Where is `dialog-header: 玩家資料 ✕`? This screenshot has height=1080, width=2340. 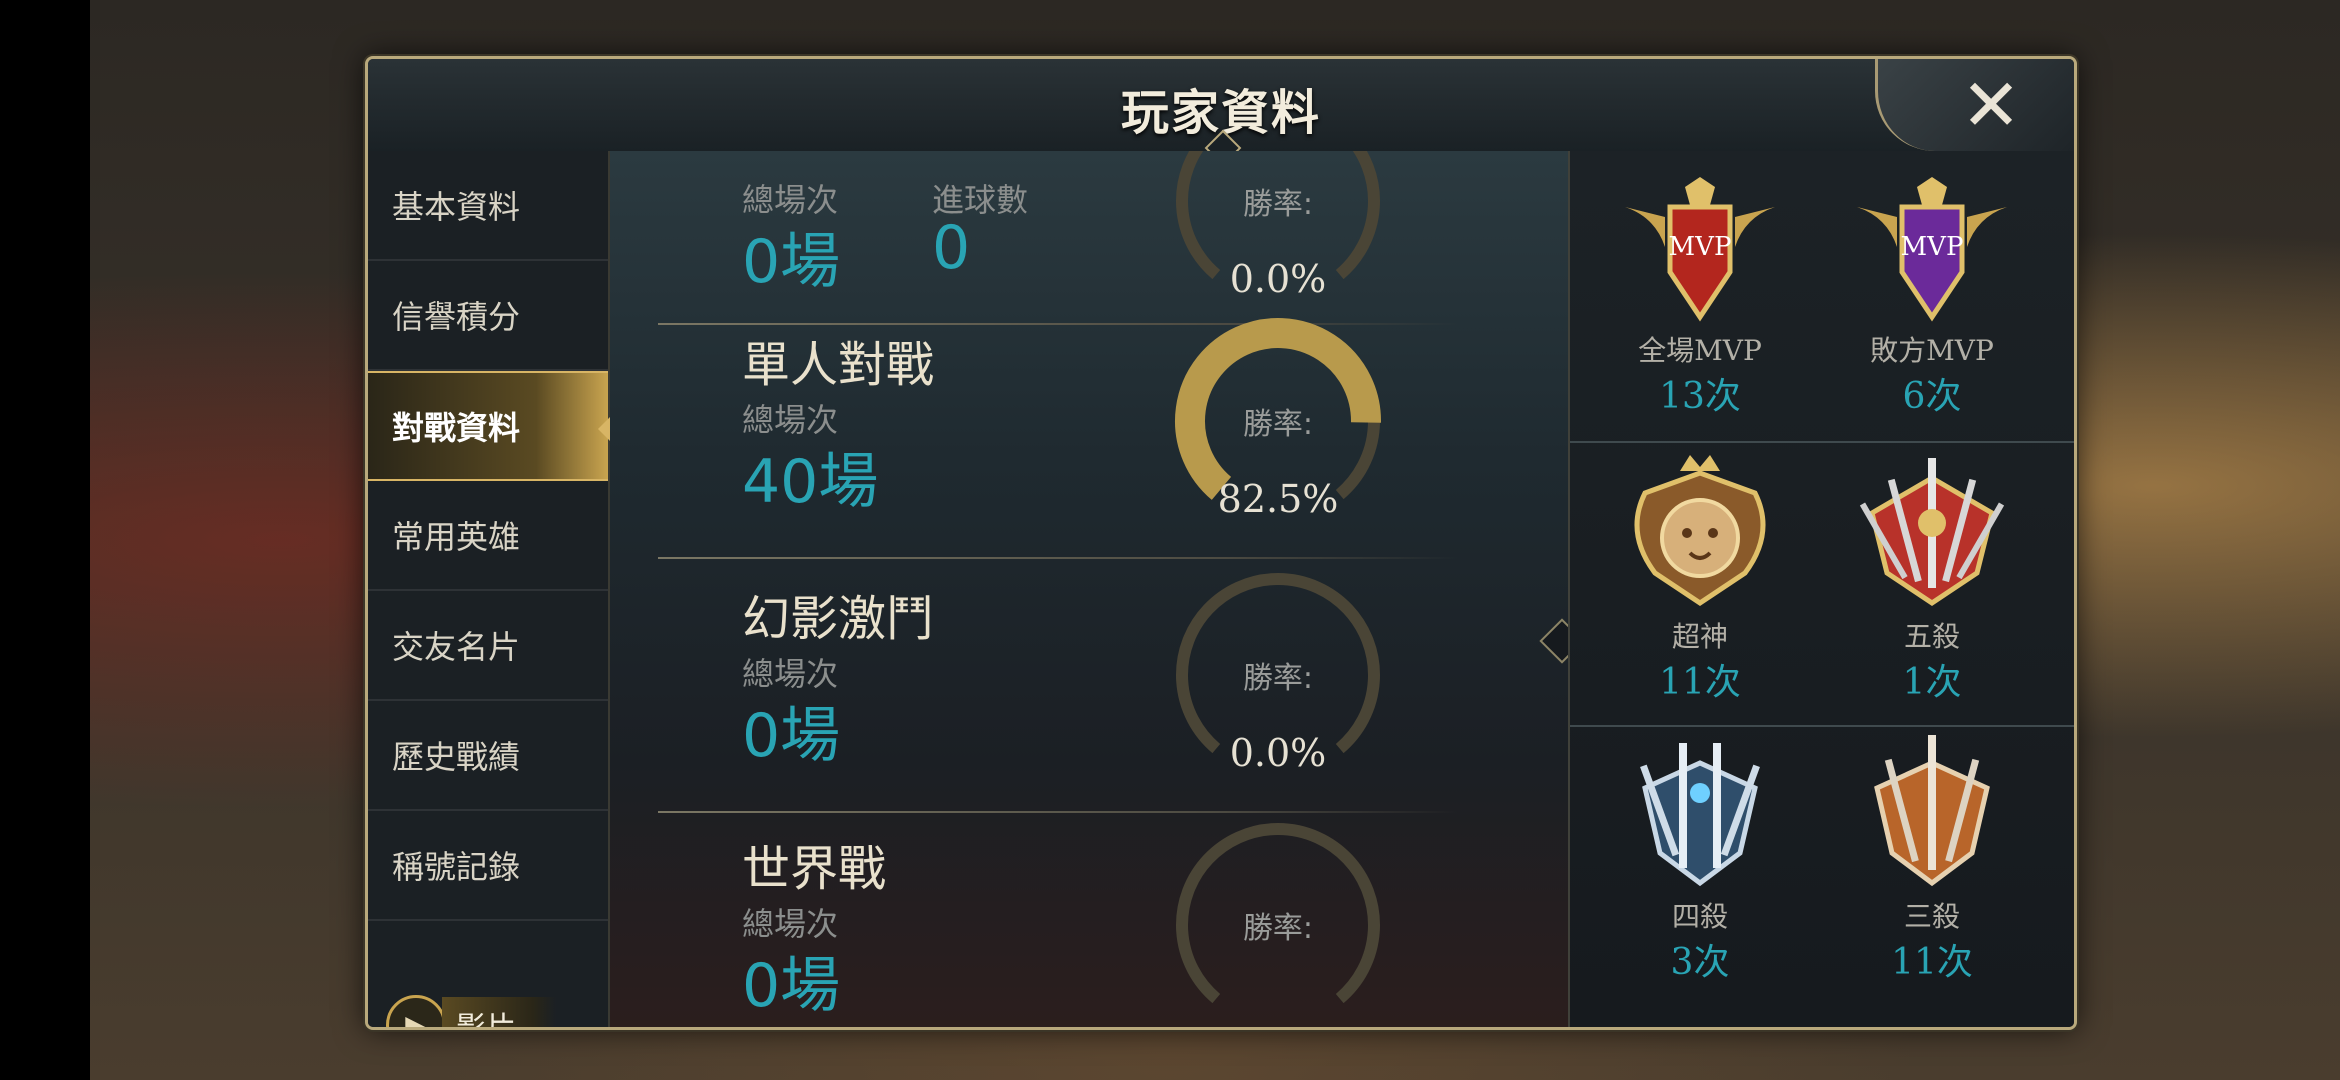 dialog-header: 玩家資料 ✕ is located at coordinates (1221, 113).